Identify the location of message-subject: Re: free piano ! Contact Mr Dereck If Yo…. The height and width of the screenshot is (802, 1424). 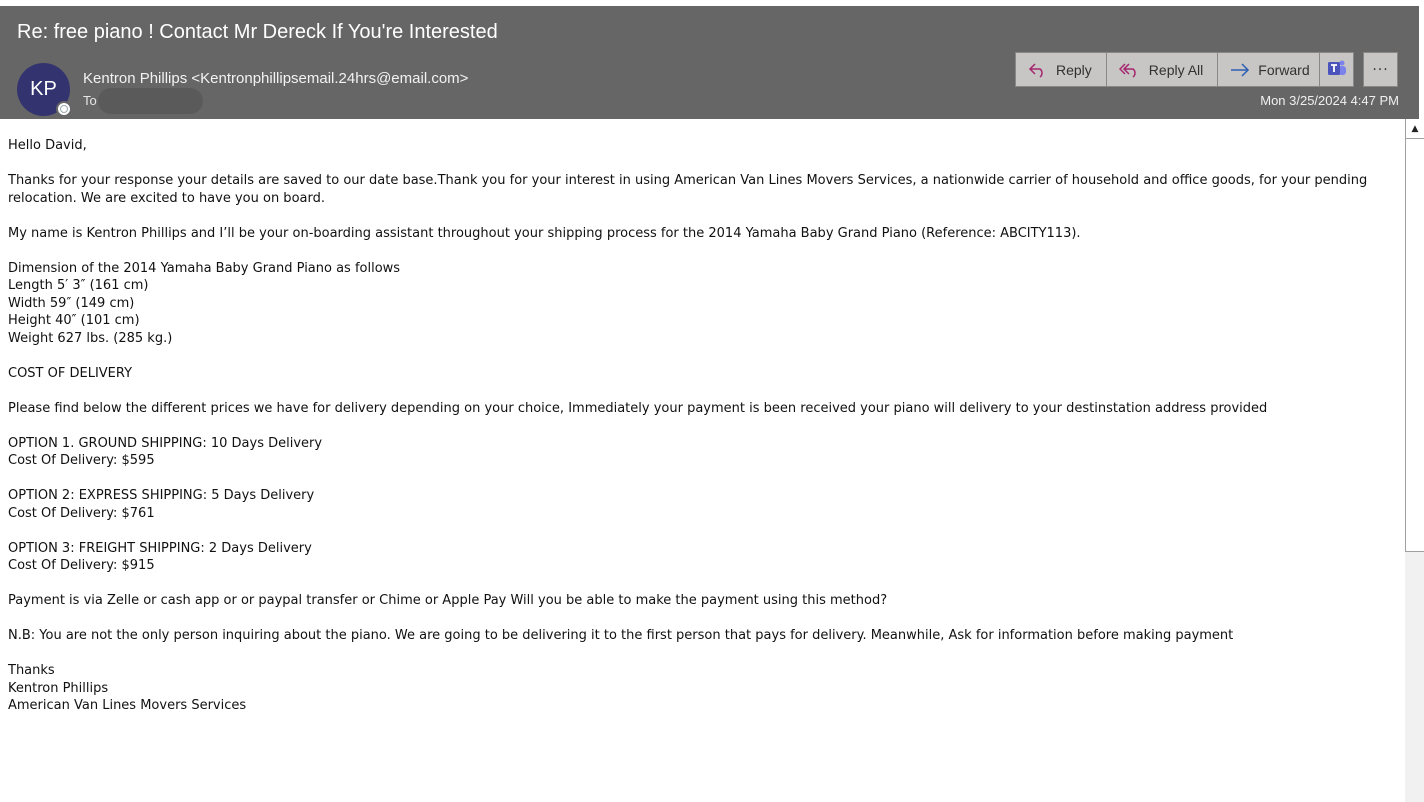
(257, 32).